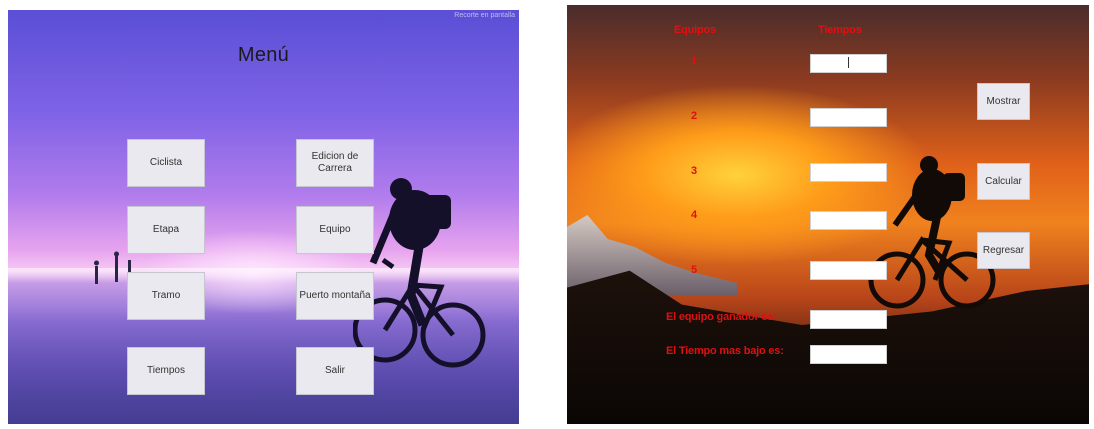 Image resolution: width=1094 pixels, height=429 pixels. Describe the element at coordinates (848, 270) in the screenshot. I see `team-5-time-field` at that location.